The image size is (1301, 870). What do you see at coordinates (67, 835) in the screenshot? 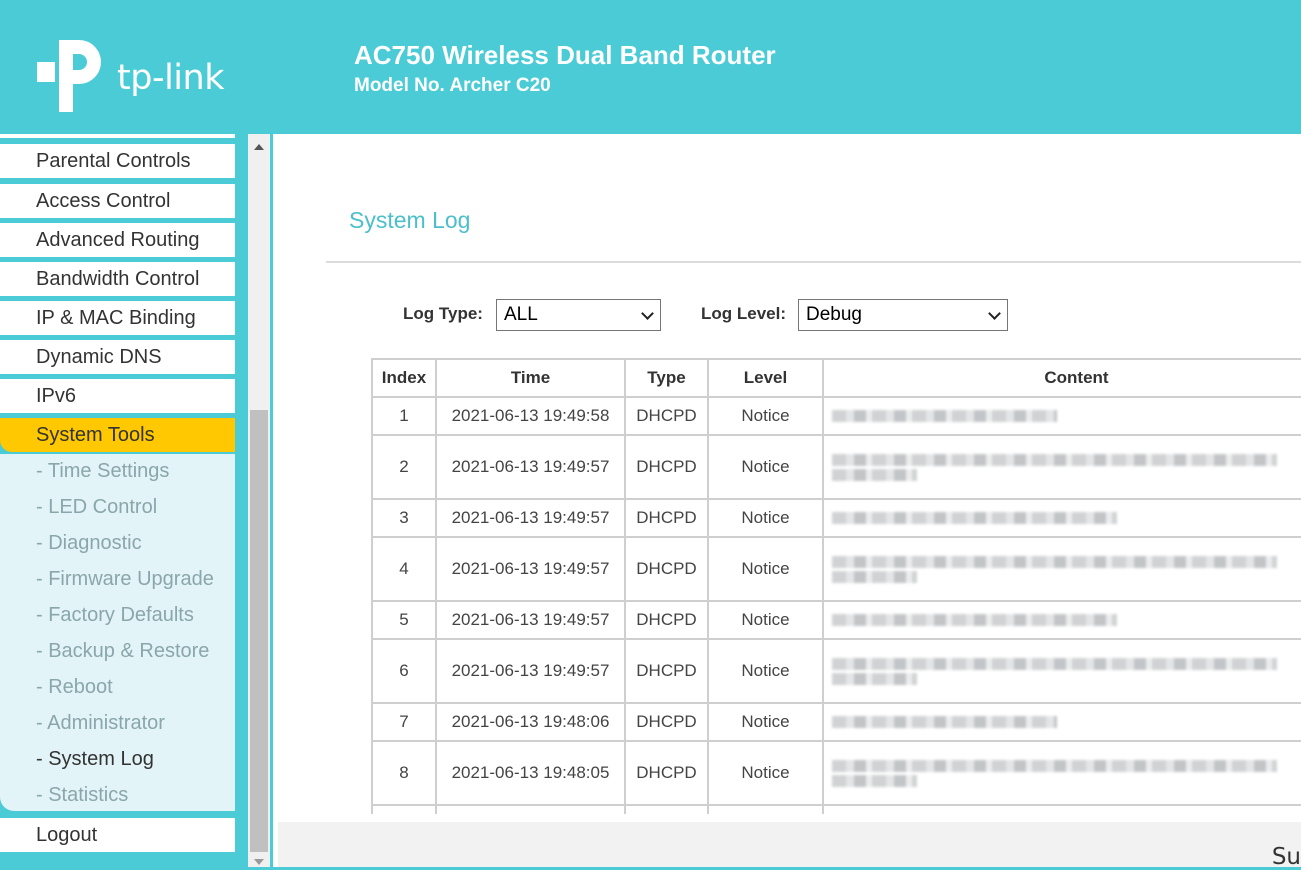
I see `logout-label: Logout` at bounding box center [67, 835].